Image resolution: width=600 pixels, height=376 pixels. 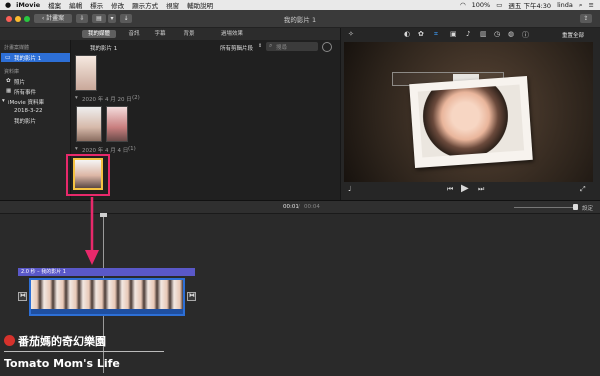 I want to click on zoom-slider-handle, so click(x=575, y=207).